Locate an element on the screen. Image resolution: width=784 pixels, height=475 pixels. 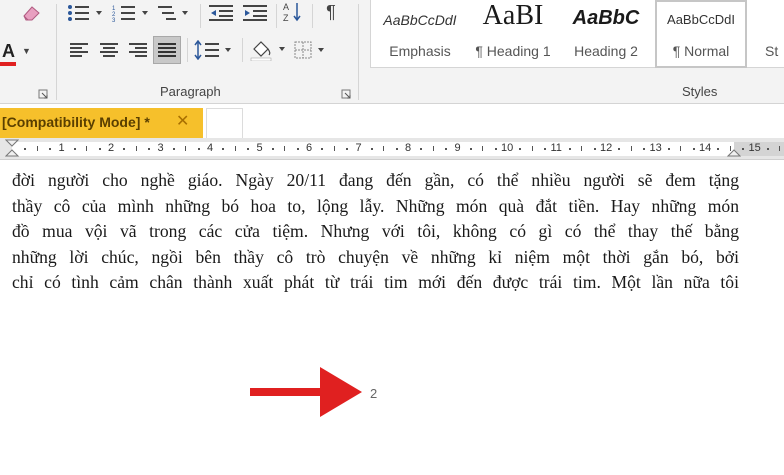
line-spacing-button is located at coordinates (214, 50).